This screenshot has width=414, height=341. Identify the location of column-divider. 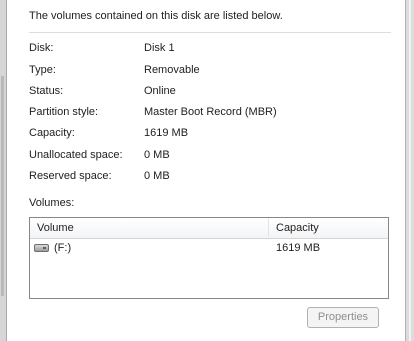
(268, 227).